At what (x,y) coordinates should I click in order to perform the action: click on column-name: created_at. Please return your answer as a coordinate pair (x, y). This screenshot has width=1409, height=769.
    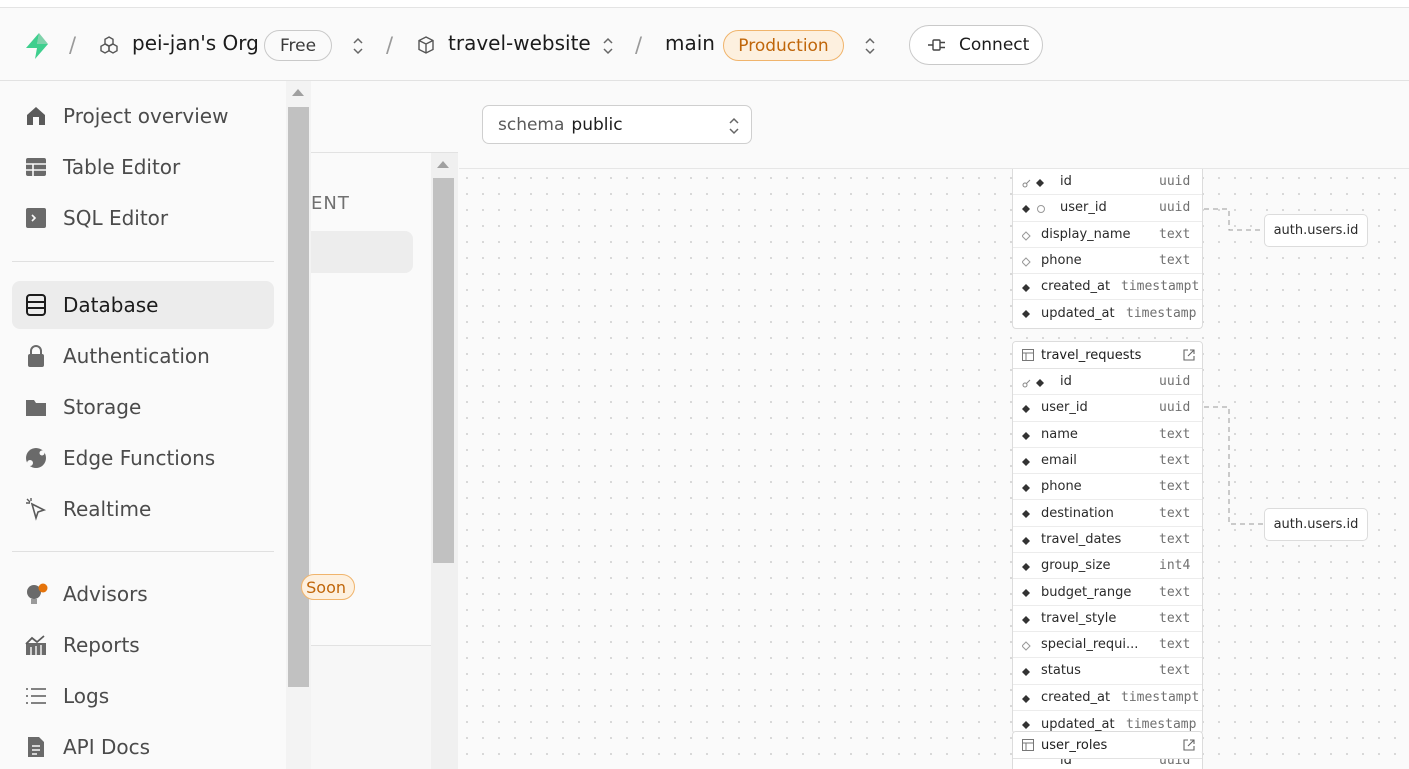
    Looking at the image, I should click on (1076, 287).